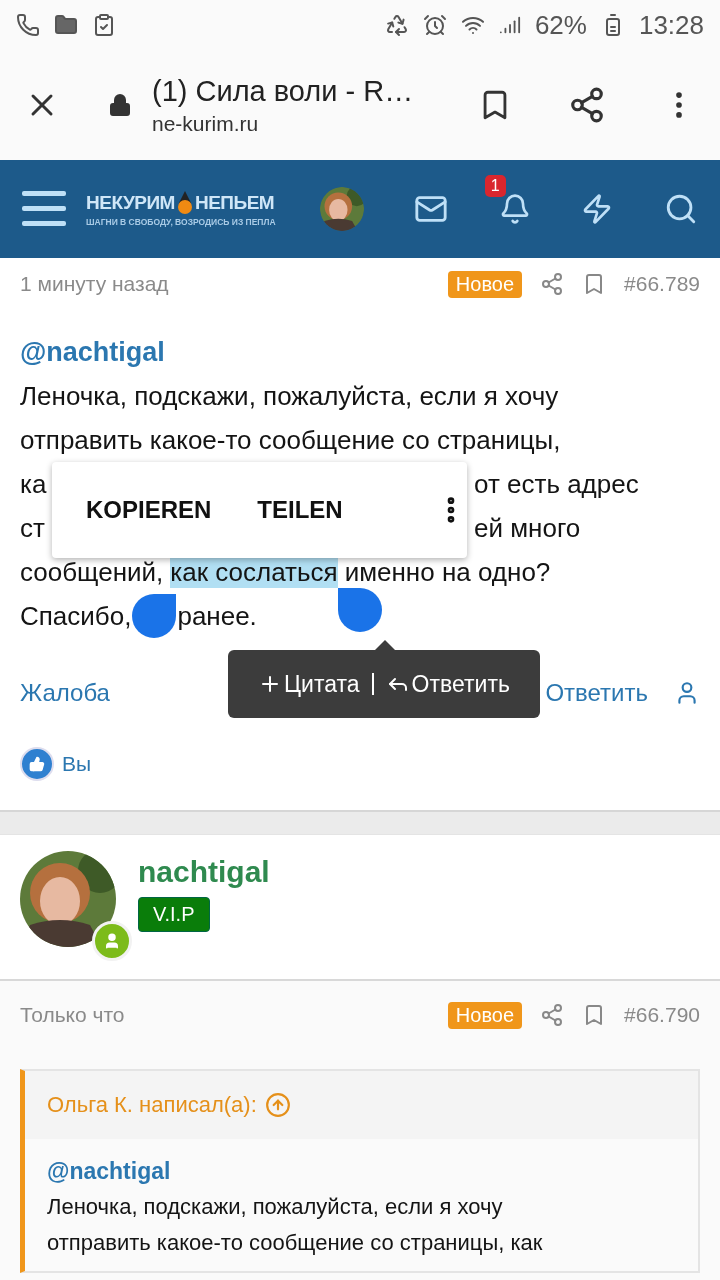 This screenshot has height=1280, width=720. Describe the element at coordinates (120, 105) in the screenshot. I see `lock-icon` at that location.